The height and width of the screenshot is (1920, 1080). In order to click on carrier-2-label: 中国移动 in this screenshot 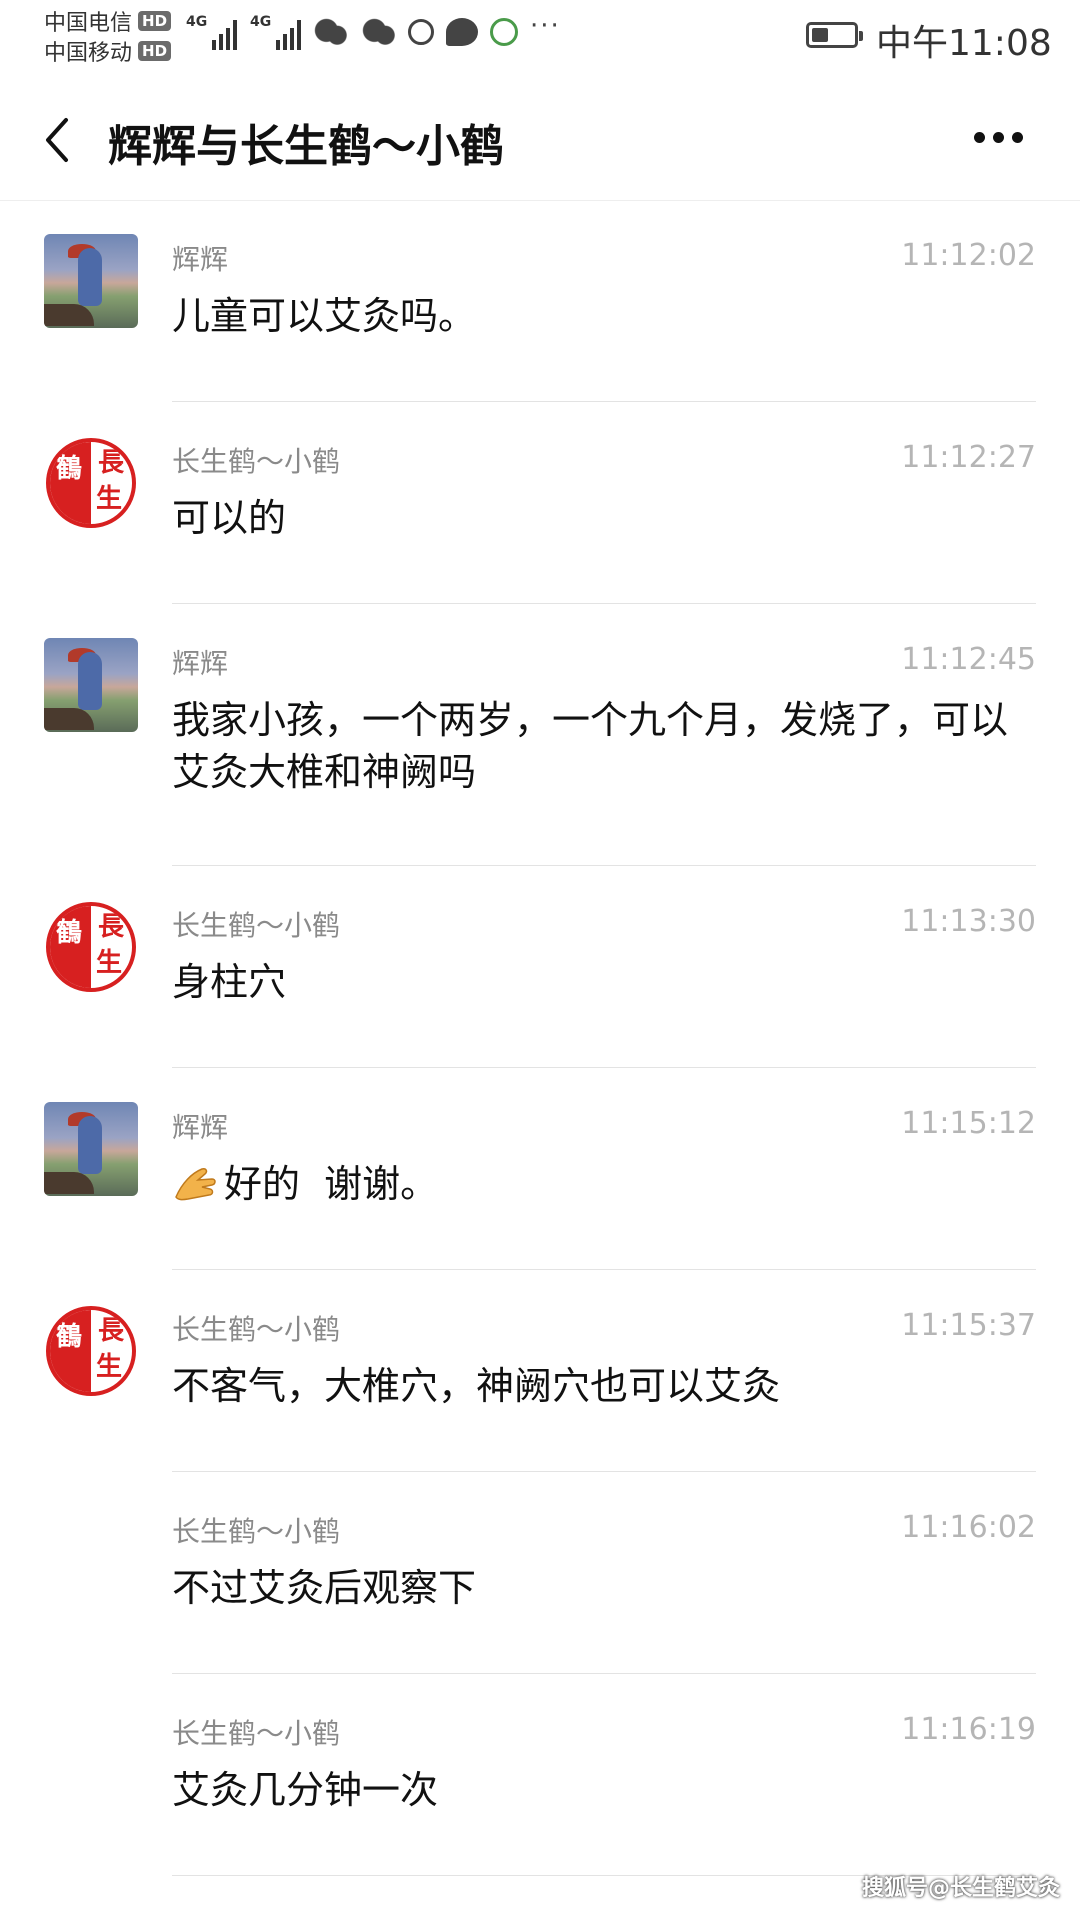, I will do `click(88, 53)`.